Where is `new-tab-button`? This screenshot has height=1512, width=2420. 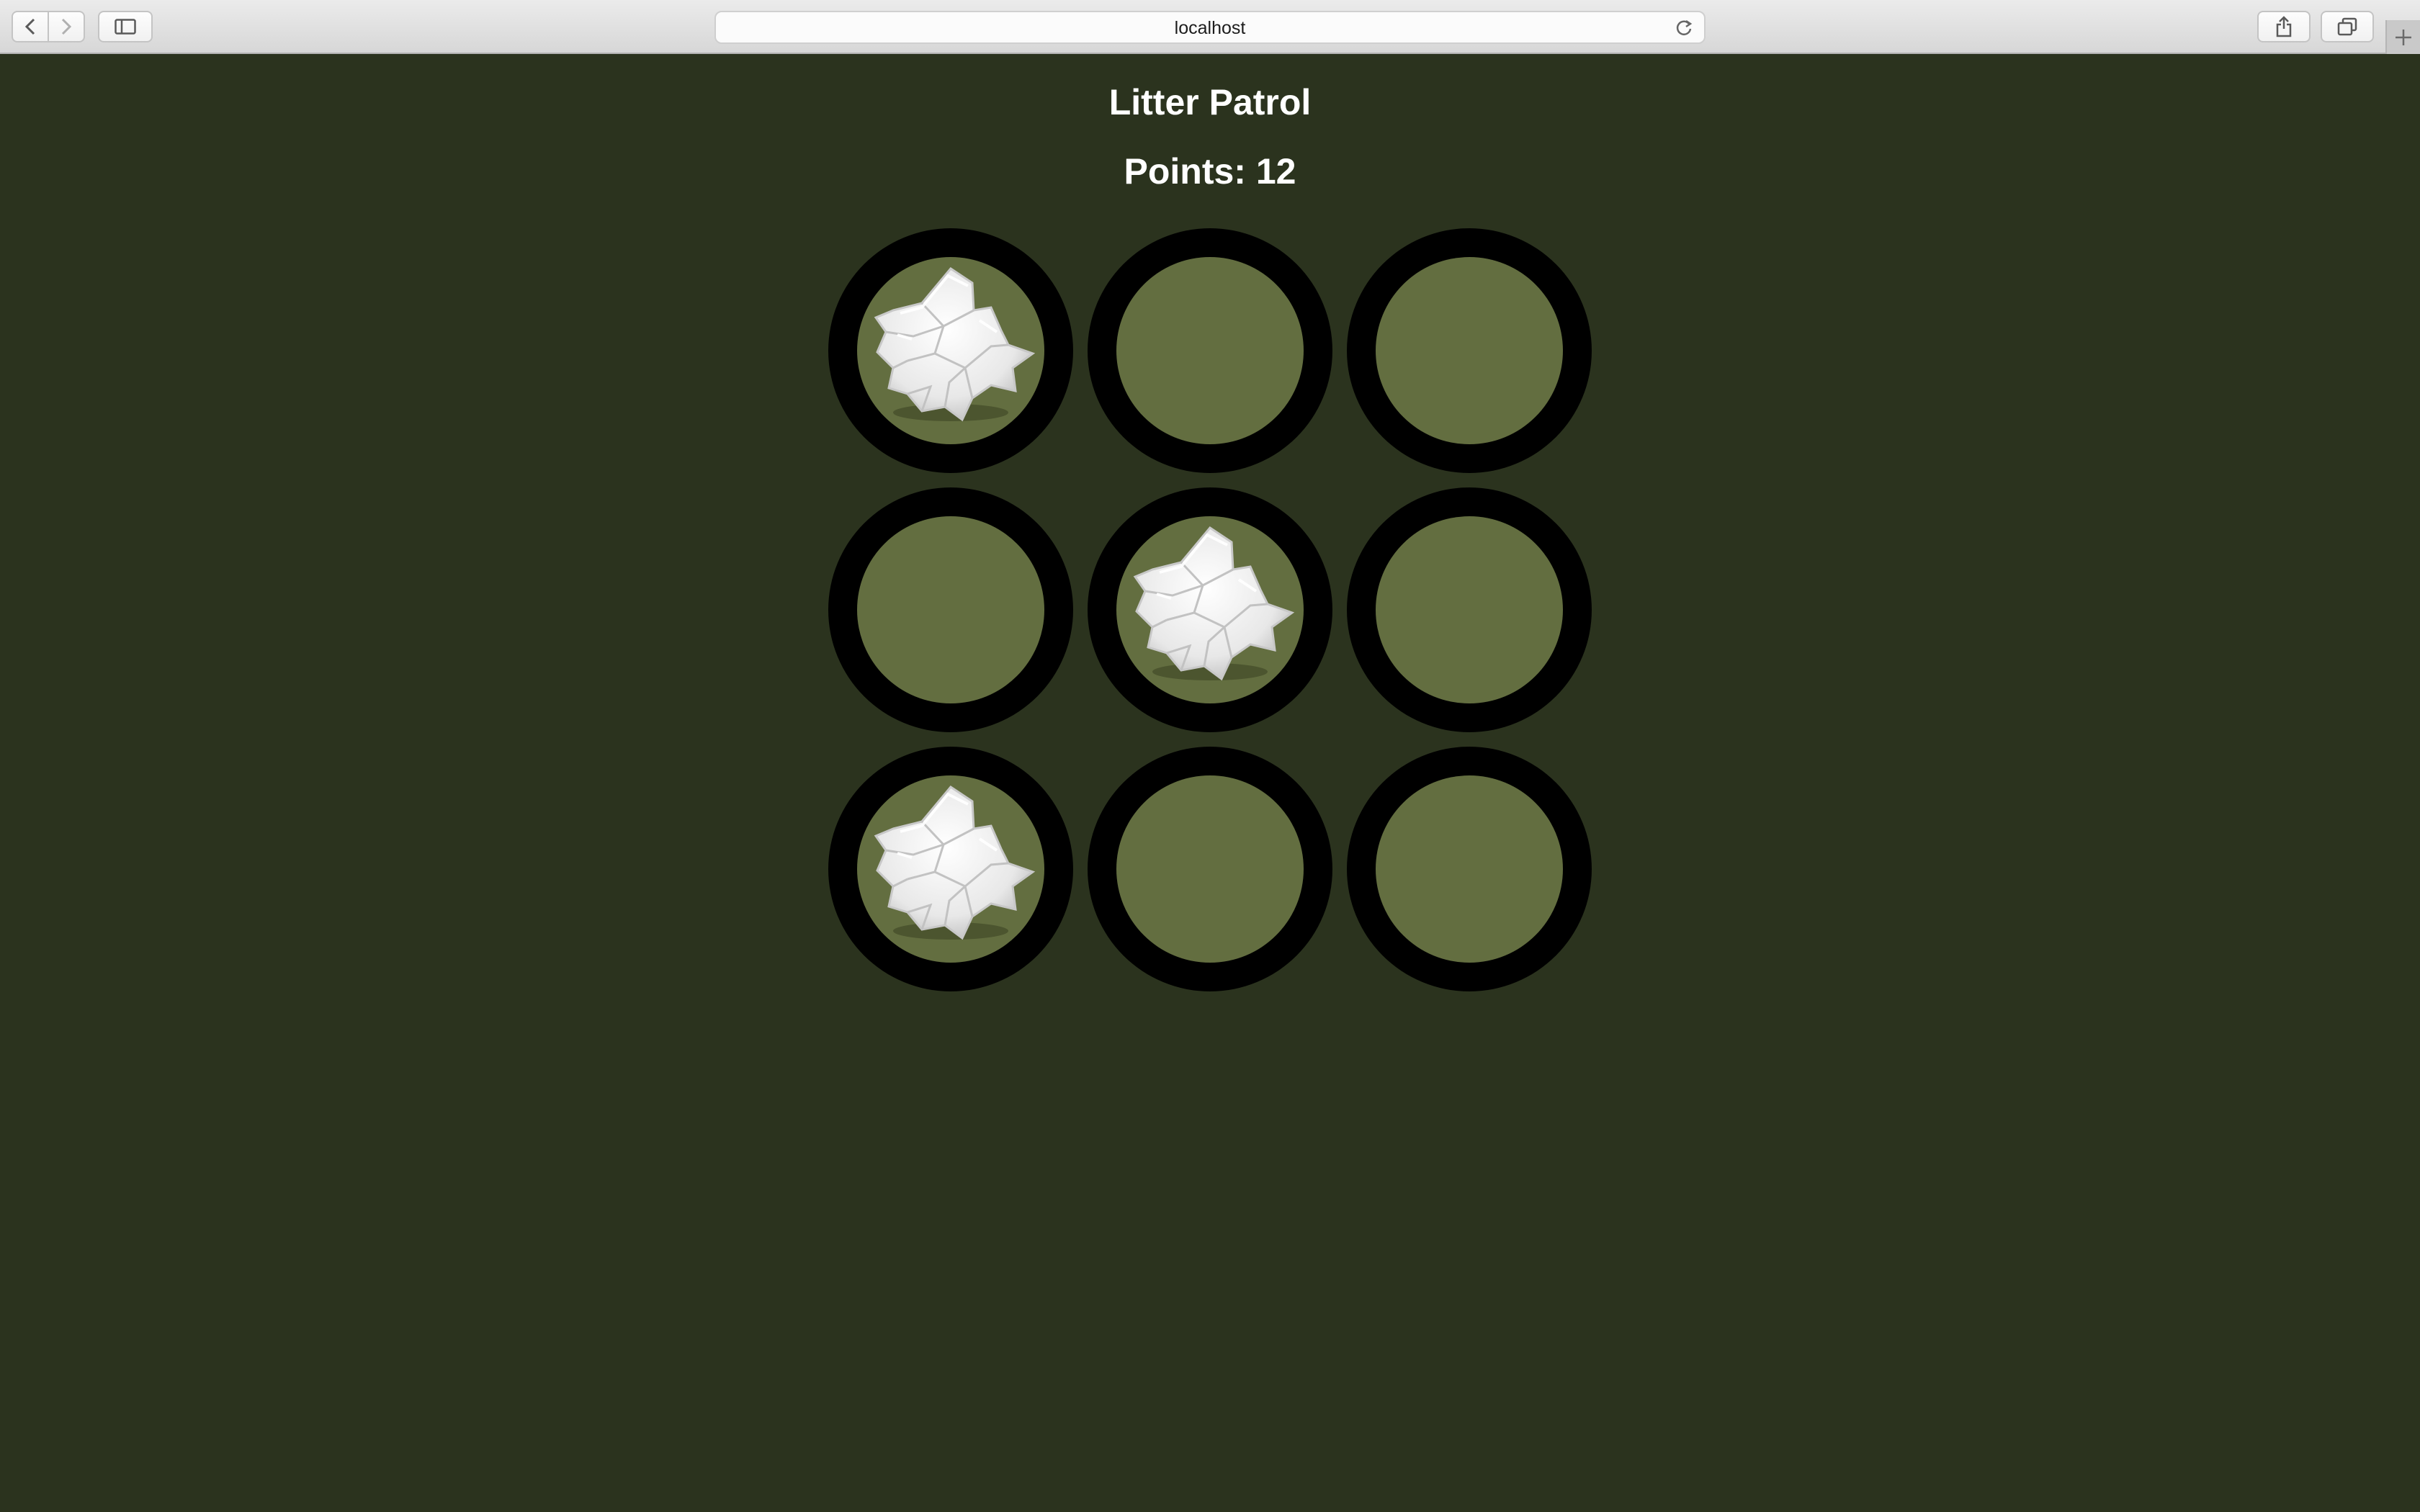 new-tab-button is located at coordinates (2402, 37).